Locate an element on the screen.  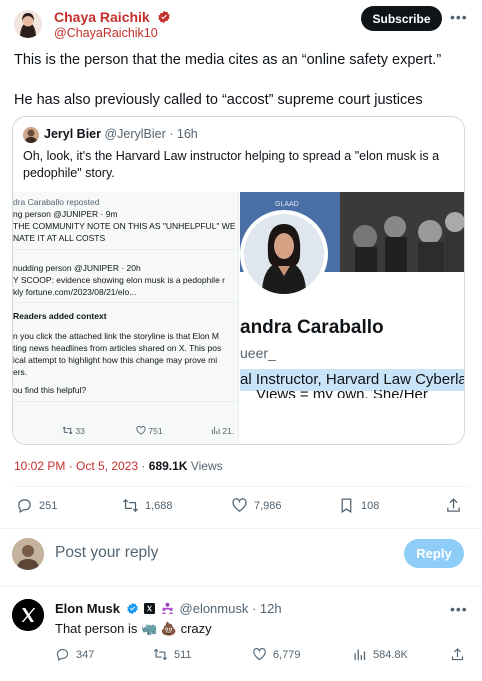
retweet-action: 1,688 is located at coordinates (147, 505).